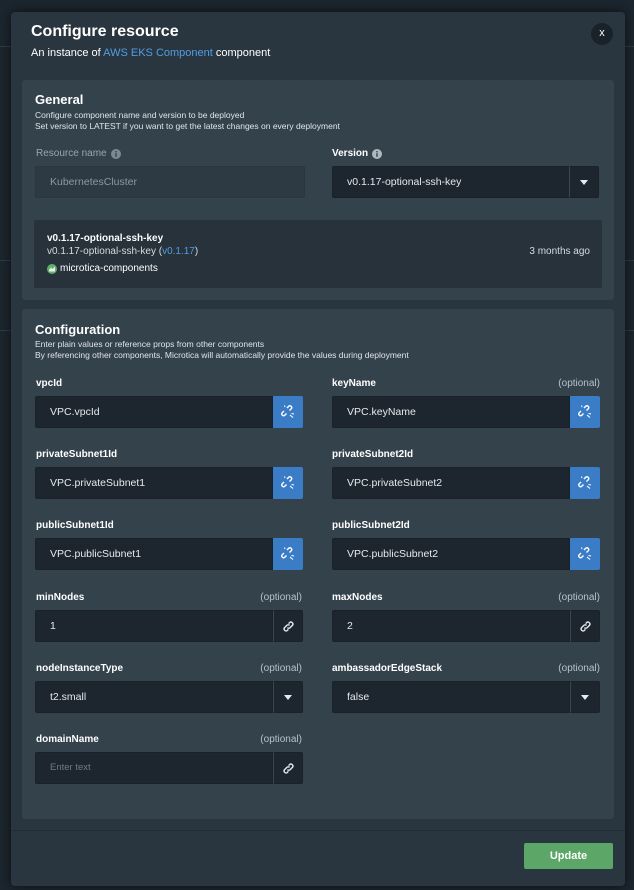  What do you see at coordinates (451, 412) in the screenshot?
I see `keyname-input: VPC.keyName` at bounding box center [451, 412].